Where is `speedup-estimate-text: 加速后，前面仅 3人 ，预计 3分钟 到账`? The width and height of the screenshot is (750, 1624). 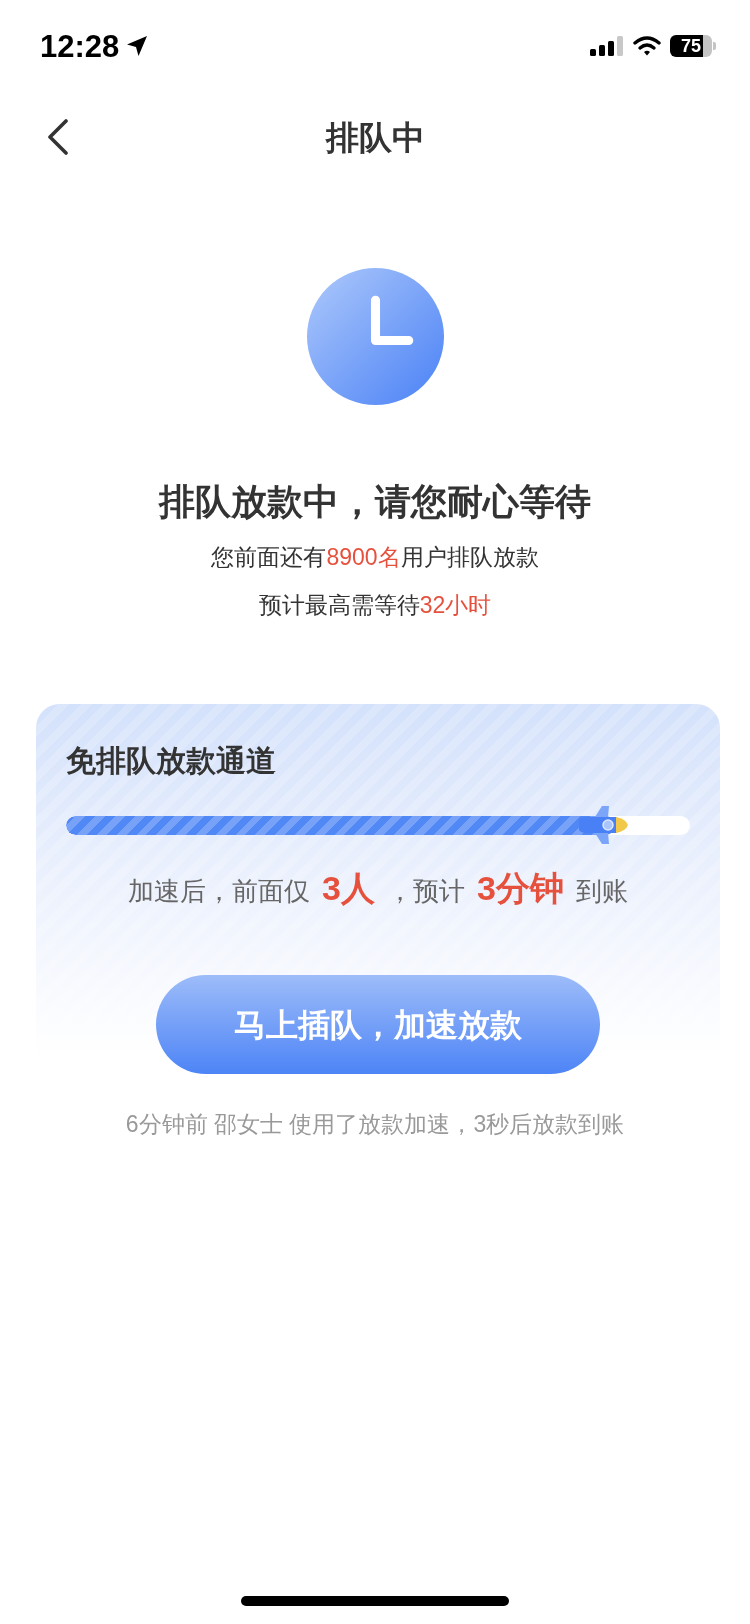 speedup-estimate-text: 加速后，前面仅 3人 ，预计 3分钟 到账 is located at coordinates (378, 888).